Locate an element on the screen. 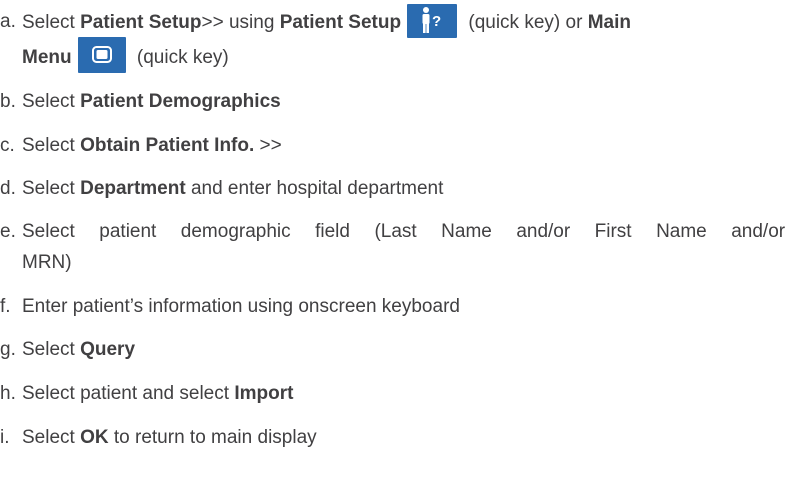 This screenshot has width=793, height=485. step-marker: d. is located at coordinates (8, 188).